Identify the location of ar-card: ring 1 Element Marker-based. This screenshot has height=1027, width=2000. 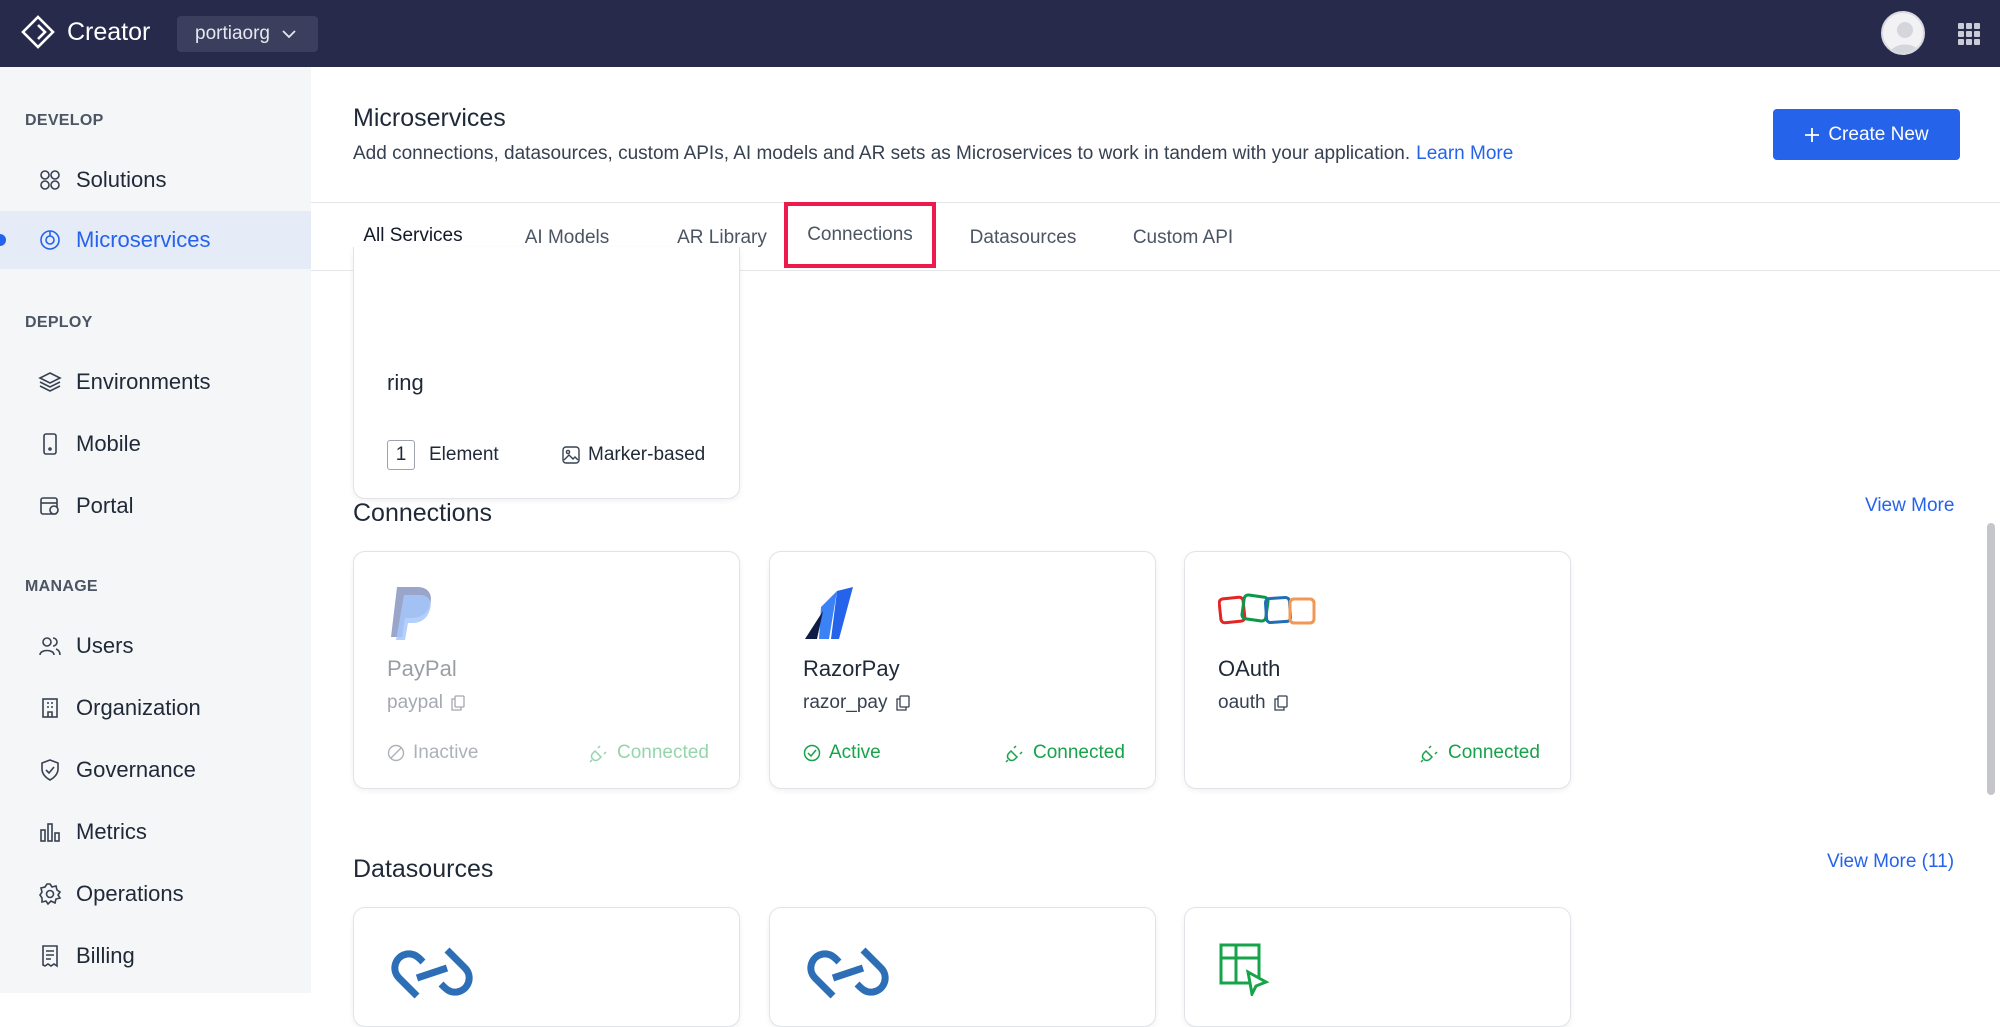
(546, 373).